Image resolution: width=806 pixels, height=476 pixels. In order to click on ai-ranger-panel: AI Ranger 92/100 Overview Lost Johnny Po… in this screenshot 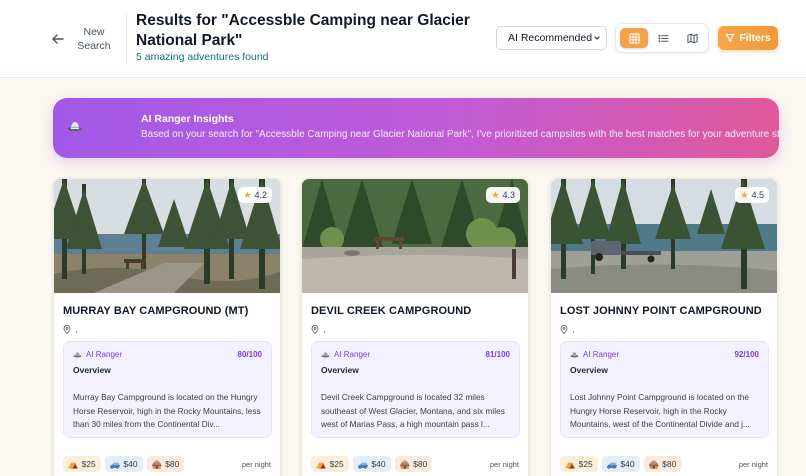, I will do `click(664, 389)`.